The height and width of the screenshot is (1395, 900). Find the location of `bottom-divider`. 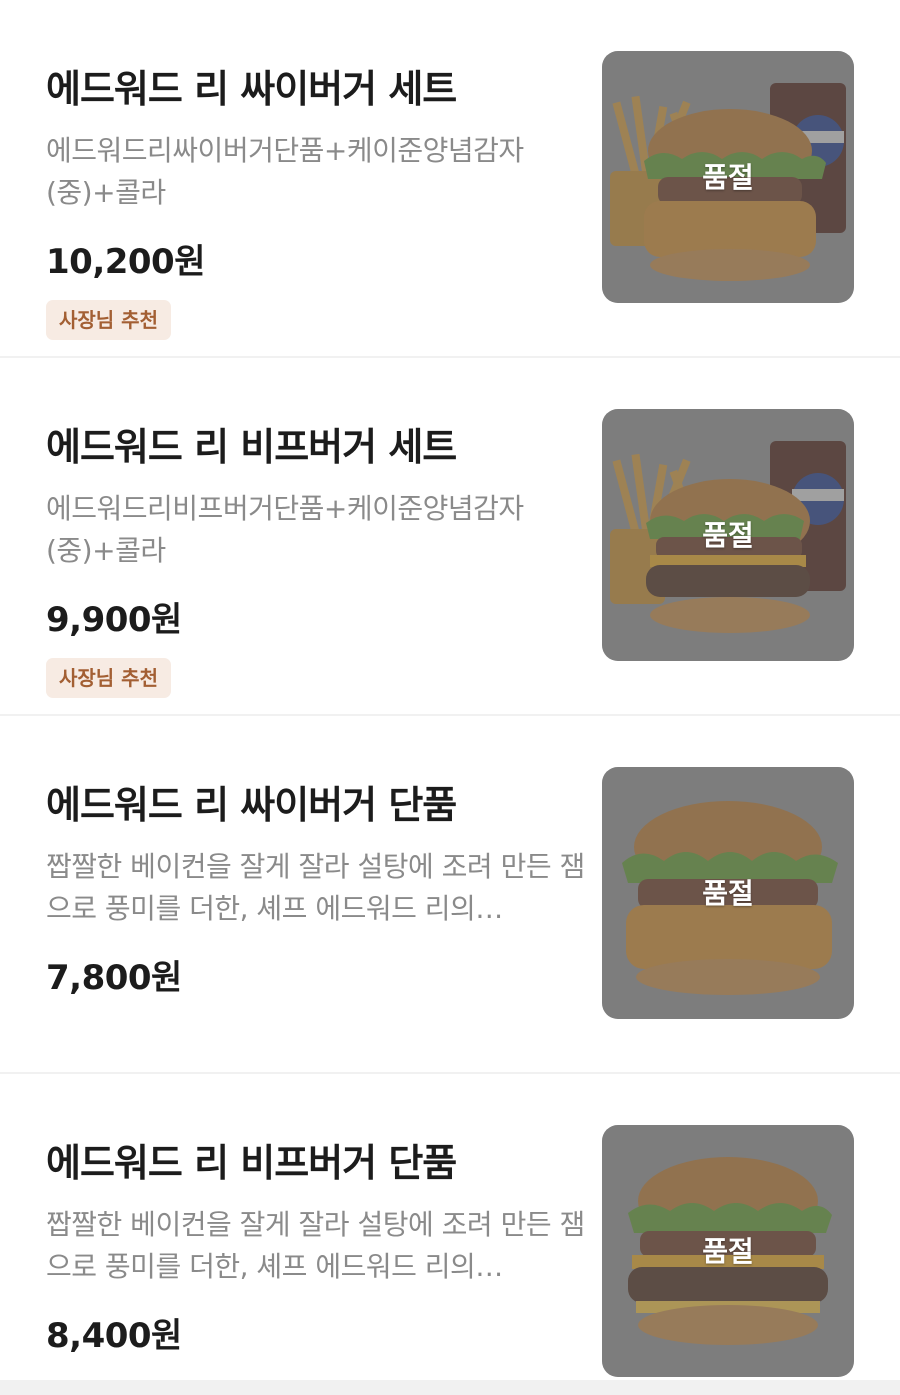

bottom-divider is located at coordinates (450, 1387).